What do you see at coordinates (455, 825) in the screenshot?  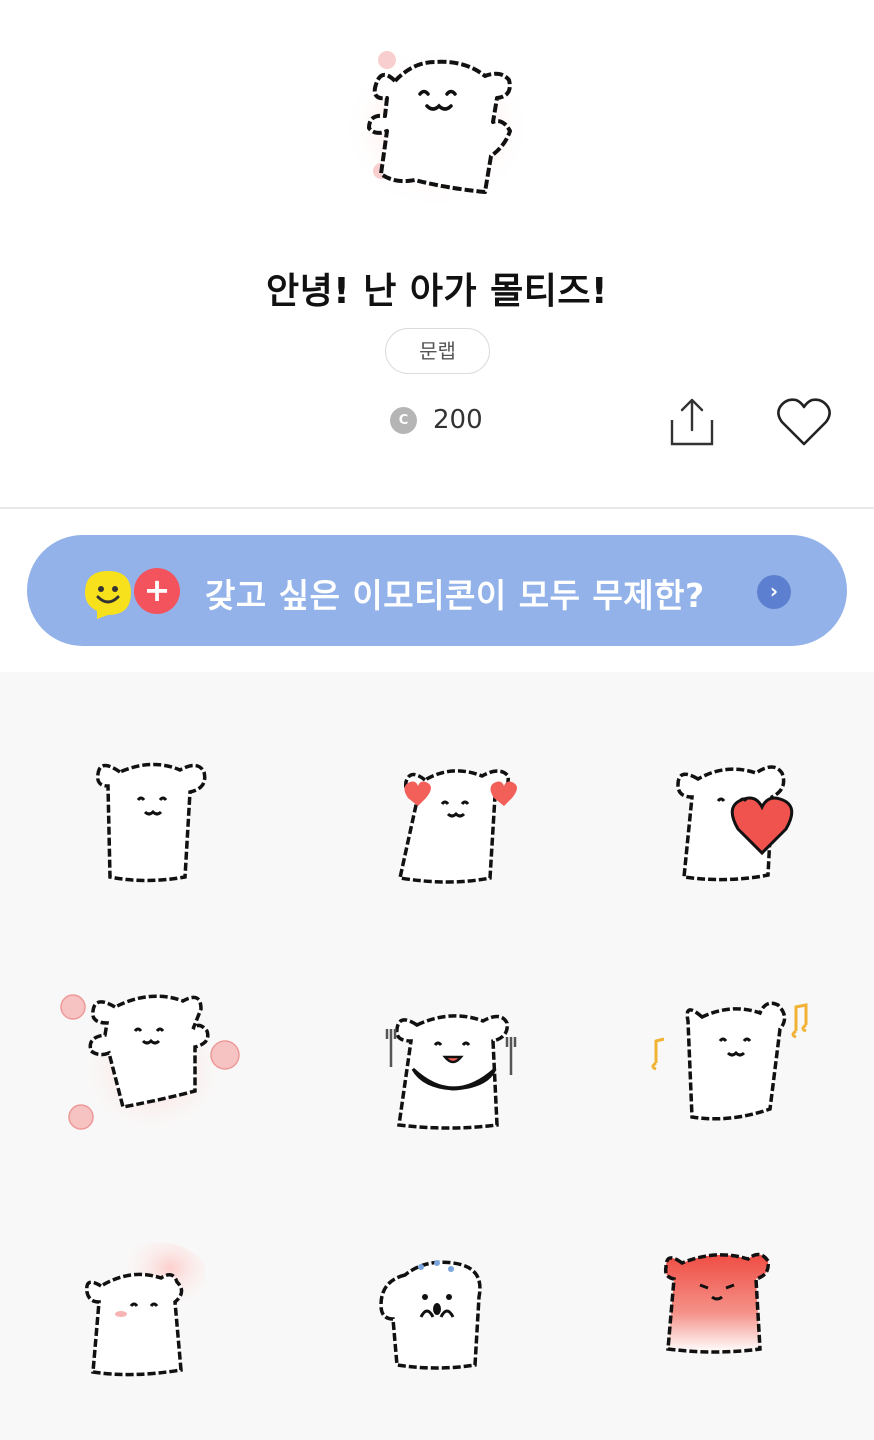 I see `sticker-holding-two-hearts` at bounding box center [455, 825].